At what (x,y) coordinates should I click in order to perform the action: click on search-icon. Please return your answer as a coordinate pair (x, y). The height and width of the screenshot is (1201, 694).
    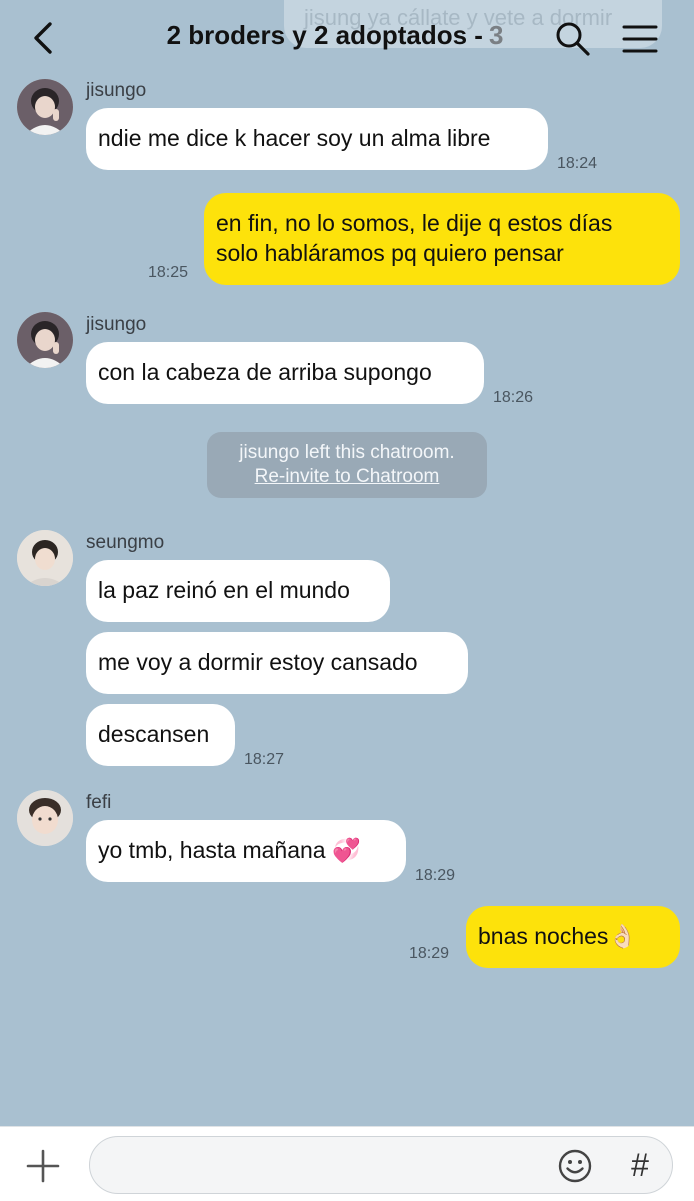
    Looking at the image, I should click on (573, 39).